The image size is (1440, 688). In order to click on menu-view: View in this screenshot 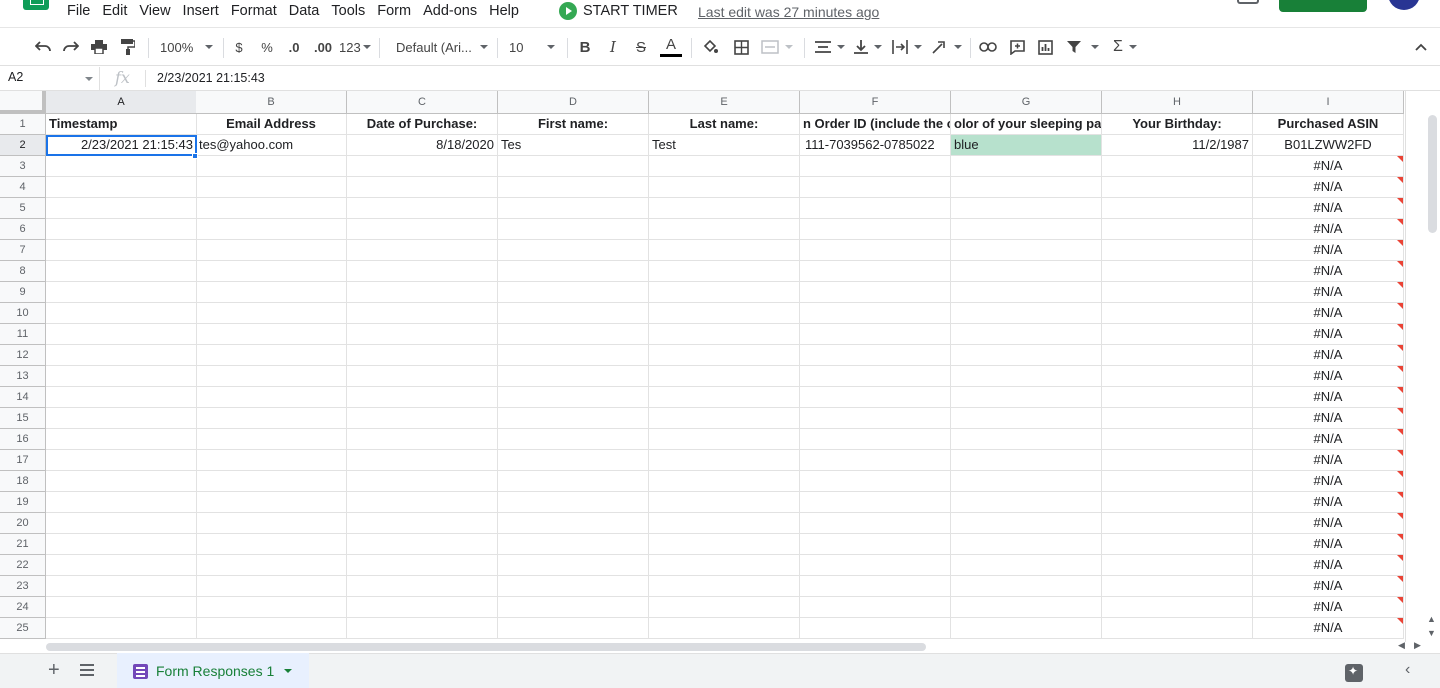, I will do `click(154, 11)`.